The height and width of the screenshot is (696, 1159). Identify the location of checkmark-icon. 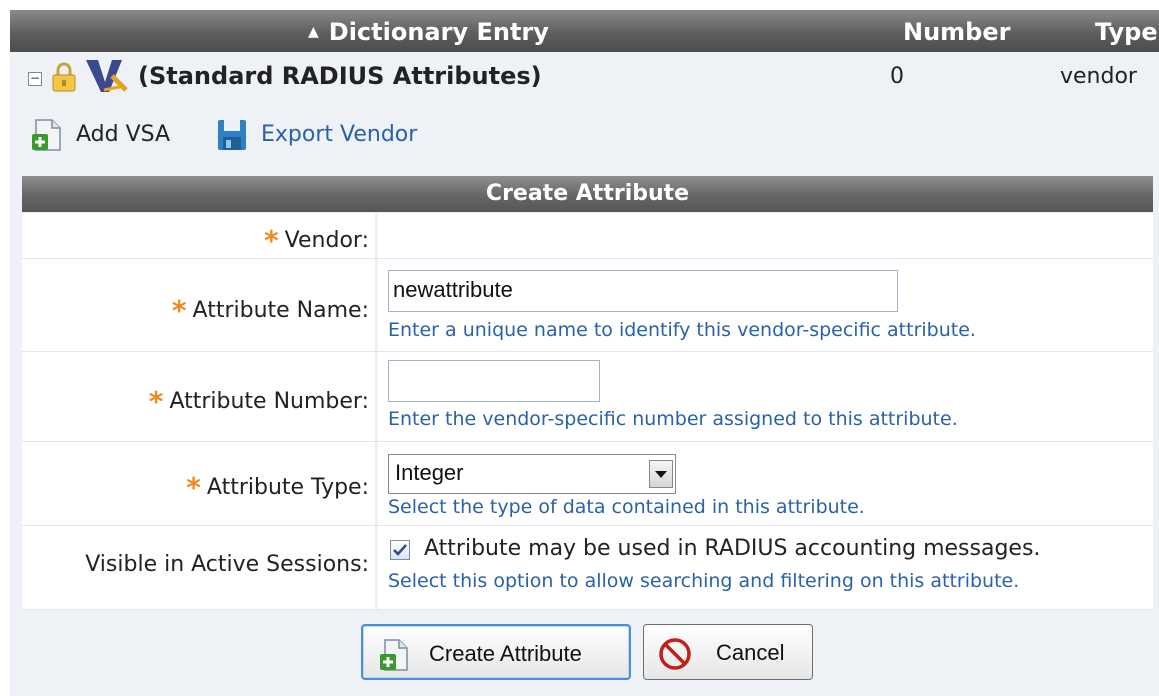
(400, 550).